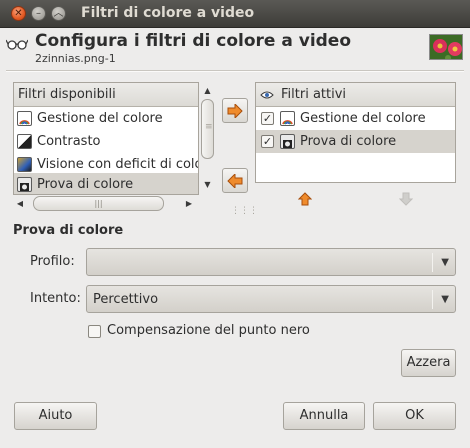  Describe the element at coordinates (106, 141) in the screenshot. I see `list-item: Contrasto` at that location.